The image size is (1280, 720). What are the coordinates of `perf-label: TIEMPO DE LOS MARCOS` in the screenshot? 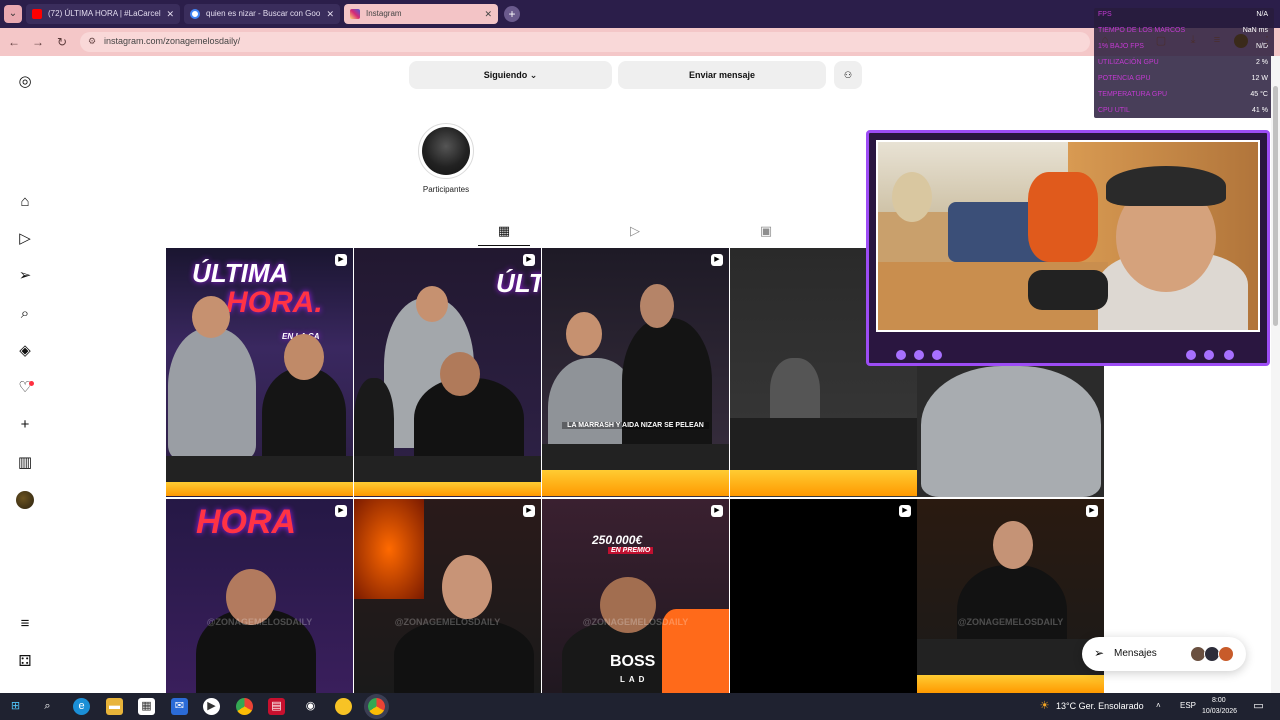 It's located at (1142, 30).